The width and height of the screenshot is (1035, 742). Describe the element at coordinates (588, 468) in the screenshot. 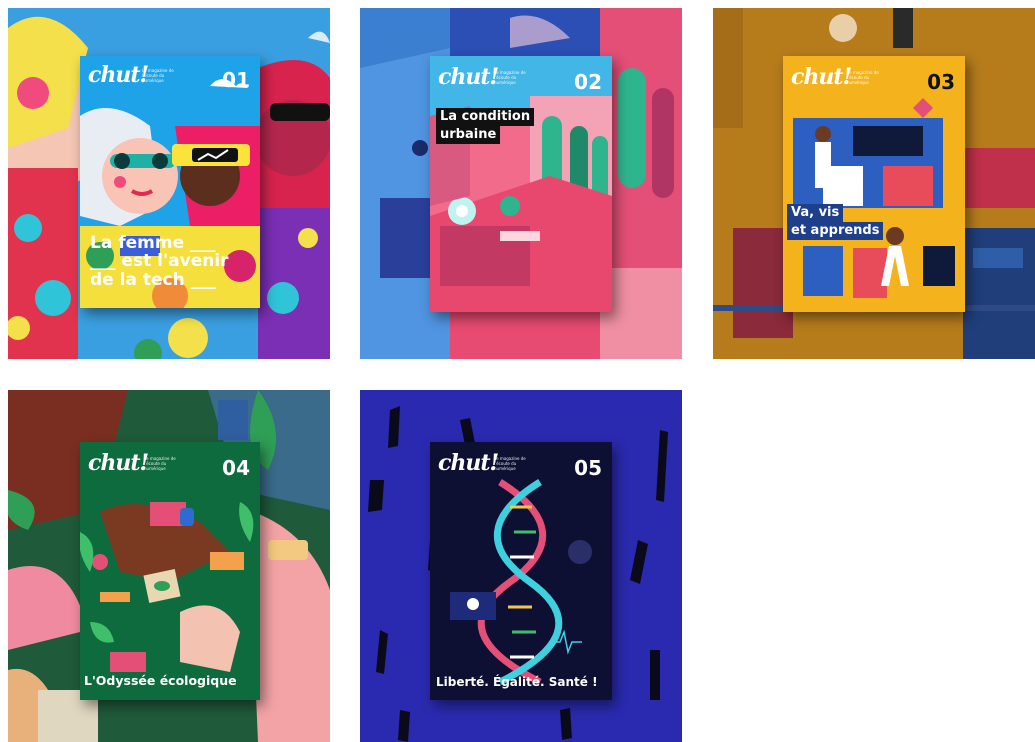

I see `issue-number: 05` at that location.